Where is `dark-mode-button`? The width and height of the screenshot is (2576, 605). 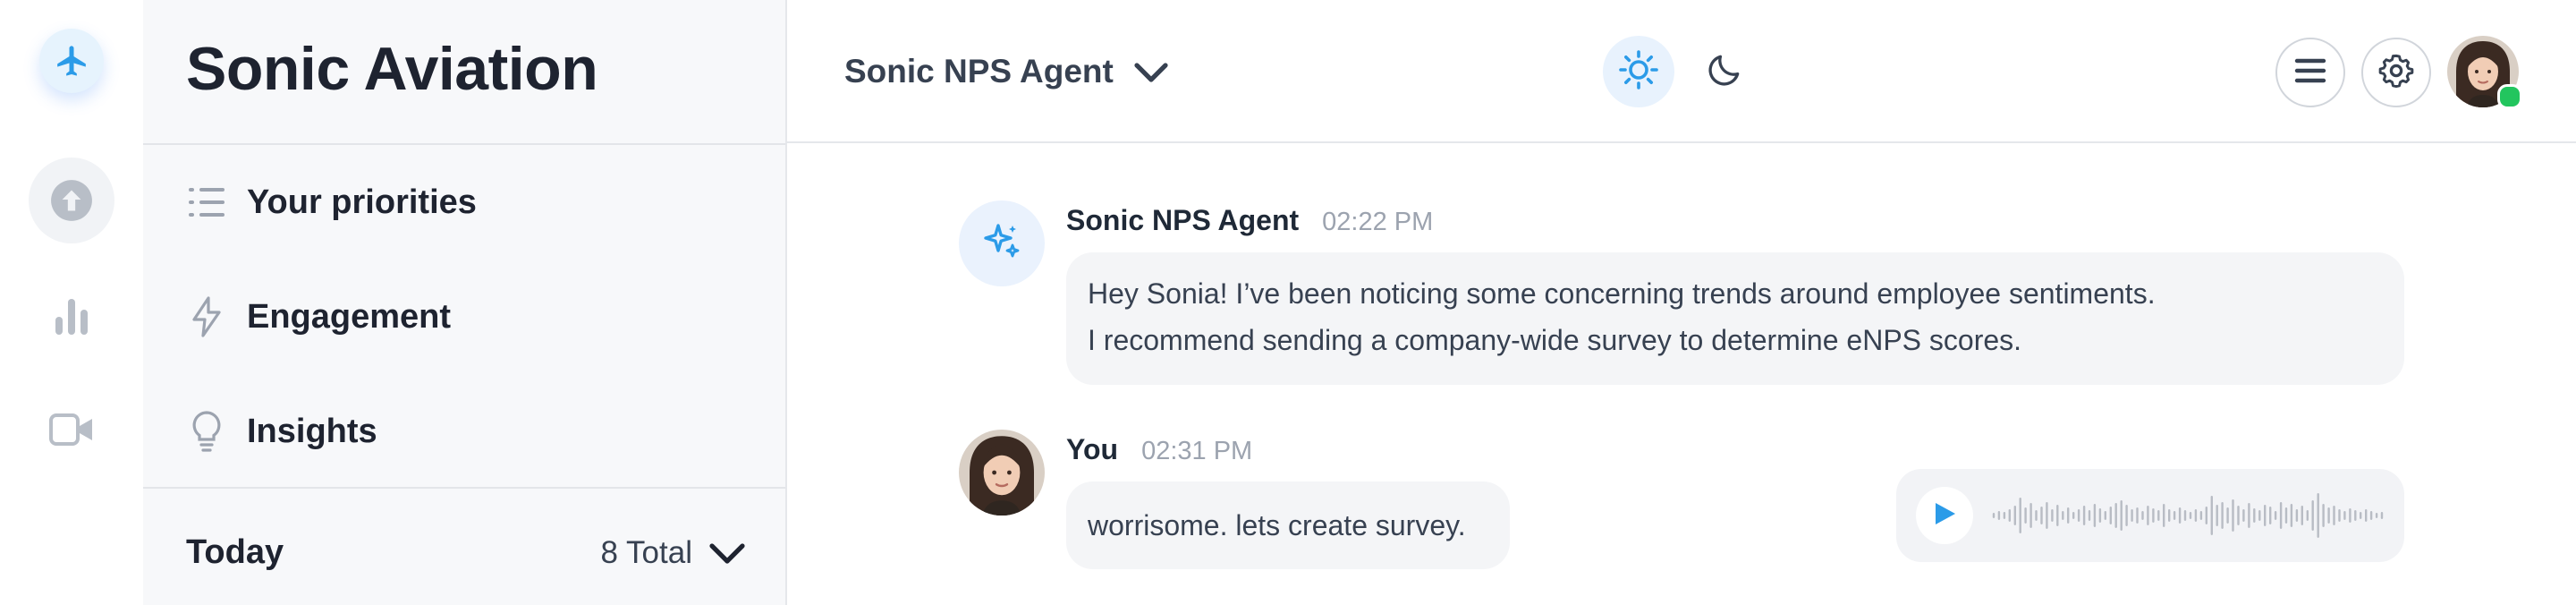 dark-mode-button is located at coordinates (1724, 71).